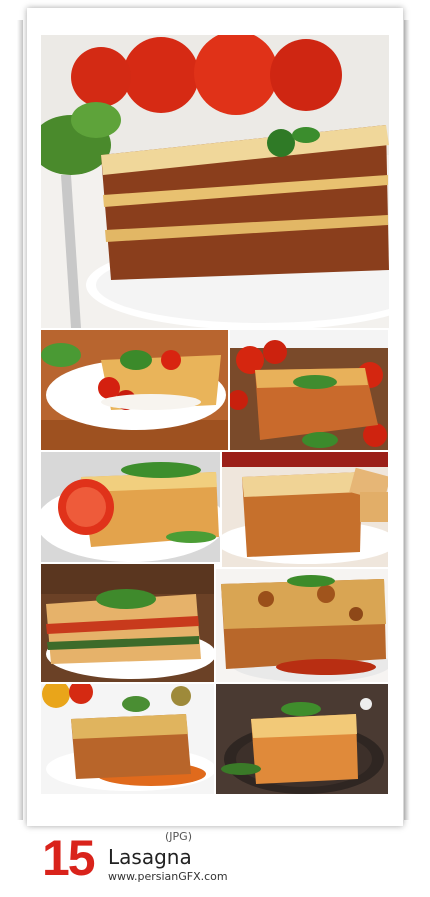 This screenshot has height=897, width=430. I want to click on photo-lasagna-spinach, so click(127, 623).